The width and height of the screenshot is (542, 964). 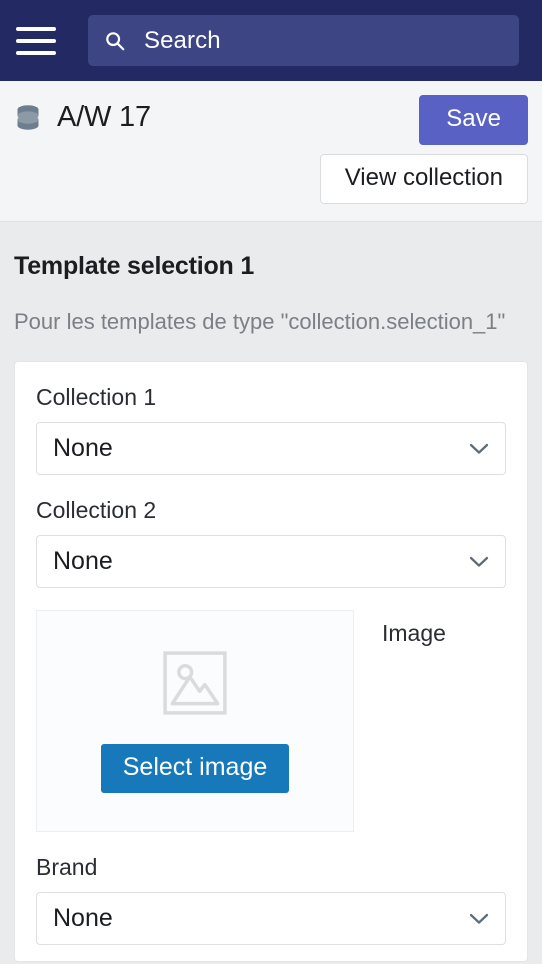 I want to click on search-input: Search, so click(x=303, y=40).